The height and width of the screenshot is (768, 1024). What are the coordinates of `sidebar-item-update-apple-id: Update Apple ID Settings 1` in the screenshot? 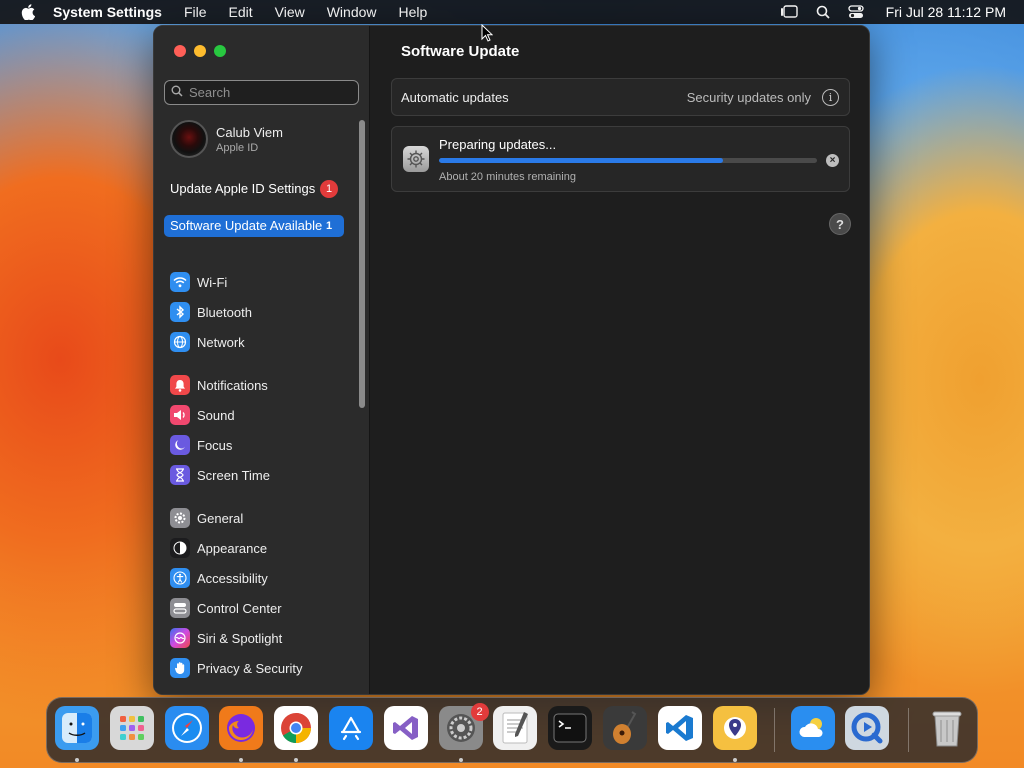 It's located at (254, 189).